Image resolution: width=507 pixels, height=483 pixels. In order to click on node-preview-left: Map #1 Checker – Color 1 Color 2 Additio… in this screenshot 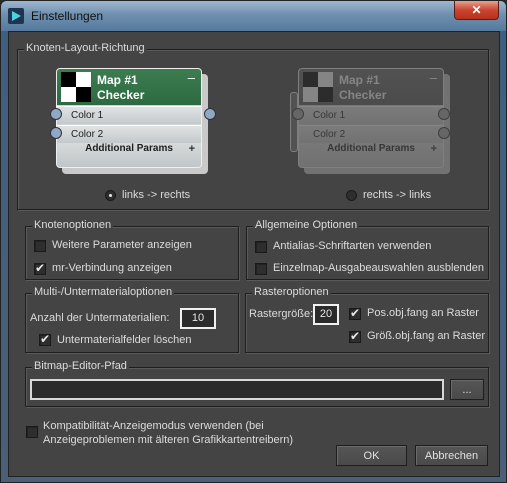, I will do `click(133, 121)`.